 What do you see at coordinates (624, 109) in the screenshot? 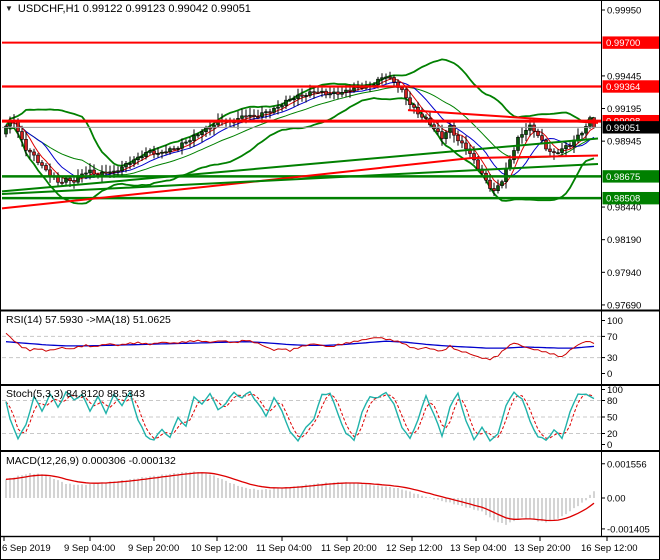
I see `price-tick-label: 0.99195` at bounding box center [624, 109].